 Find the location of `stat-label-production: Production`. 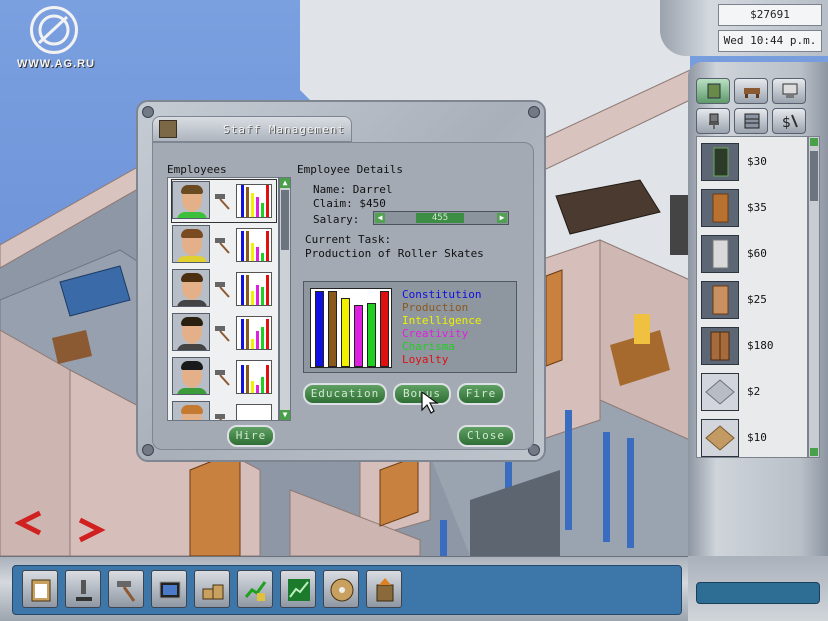

stat-label-production: Production is located at coordinates (435, 307).